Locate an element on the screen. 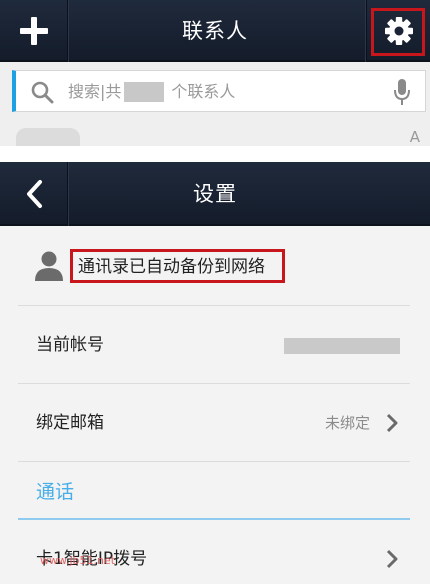 The width and height of the screenshot is (430, 584). settings-navbar: 设置 is located at coordinates (215, 194).